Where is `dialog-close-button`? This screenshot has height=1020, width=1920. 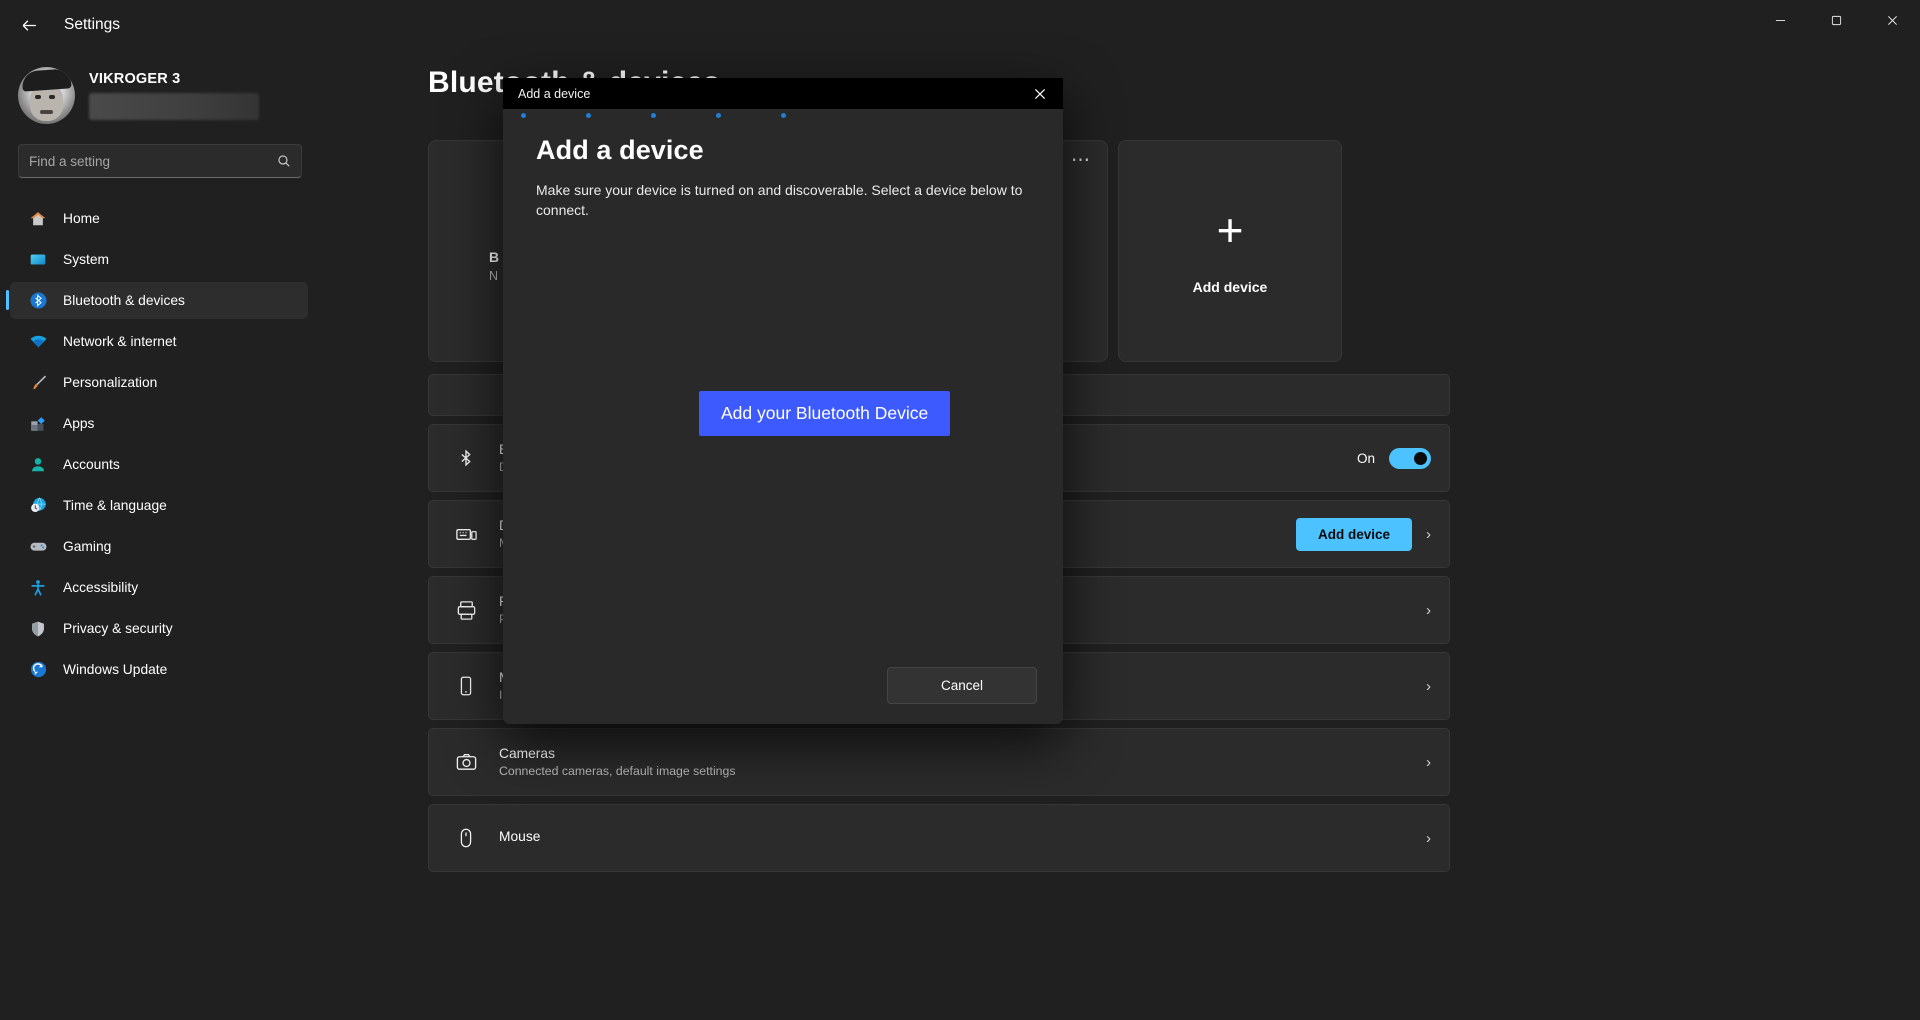 dialog-close-button is located at coordinates (1040, 93).